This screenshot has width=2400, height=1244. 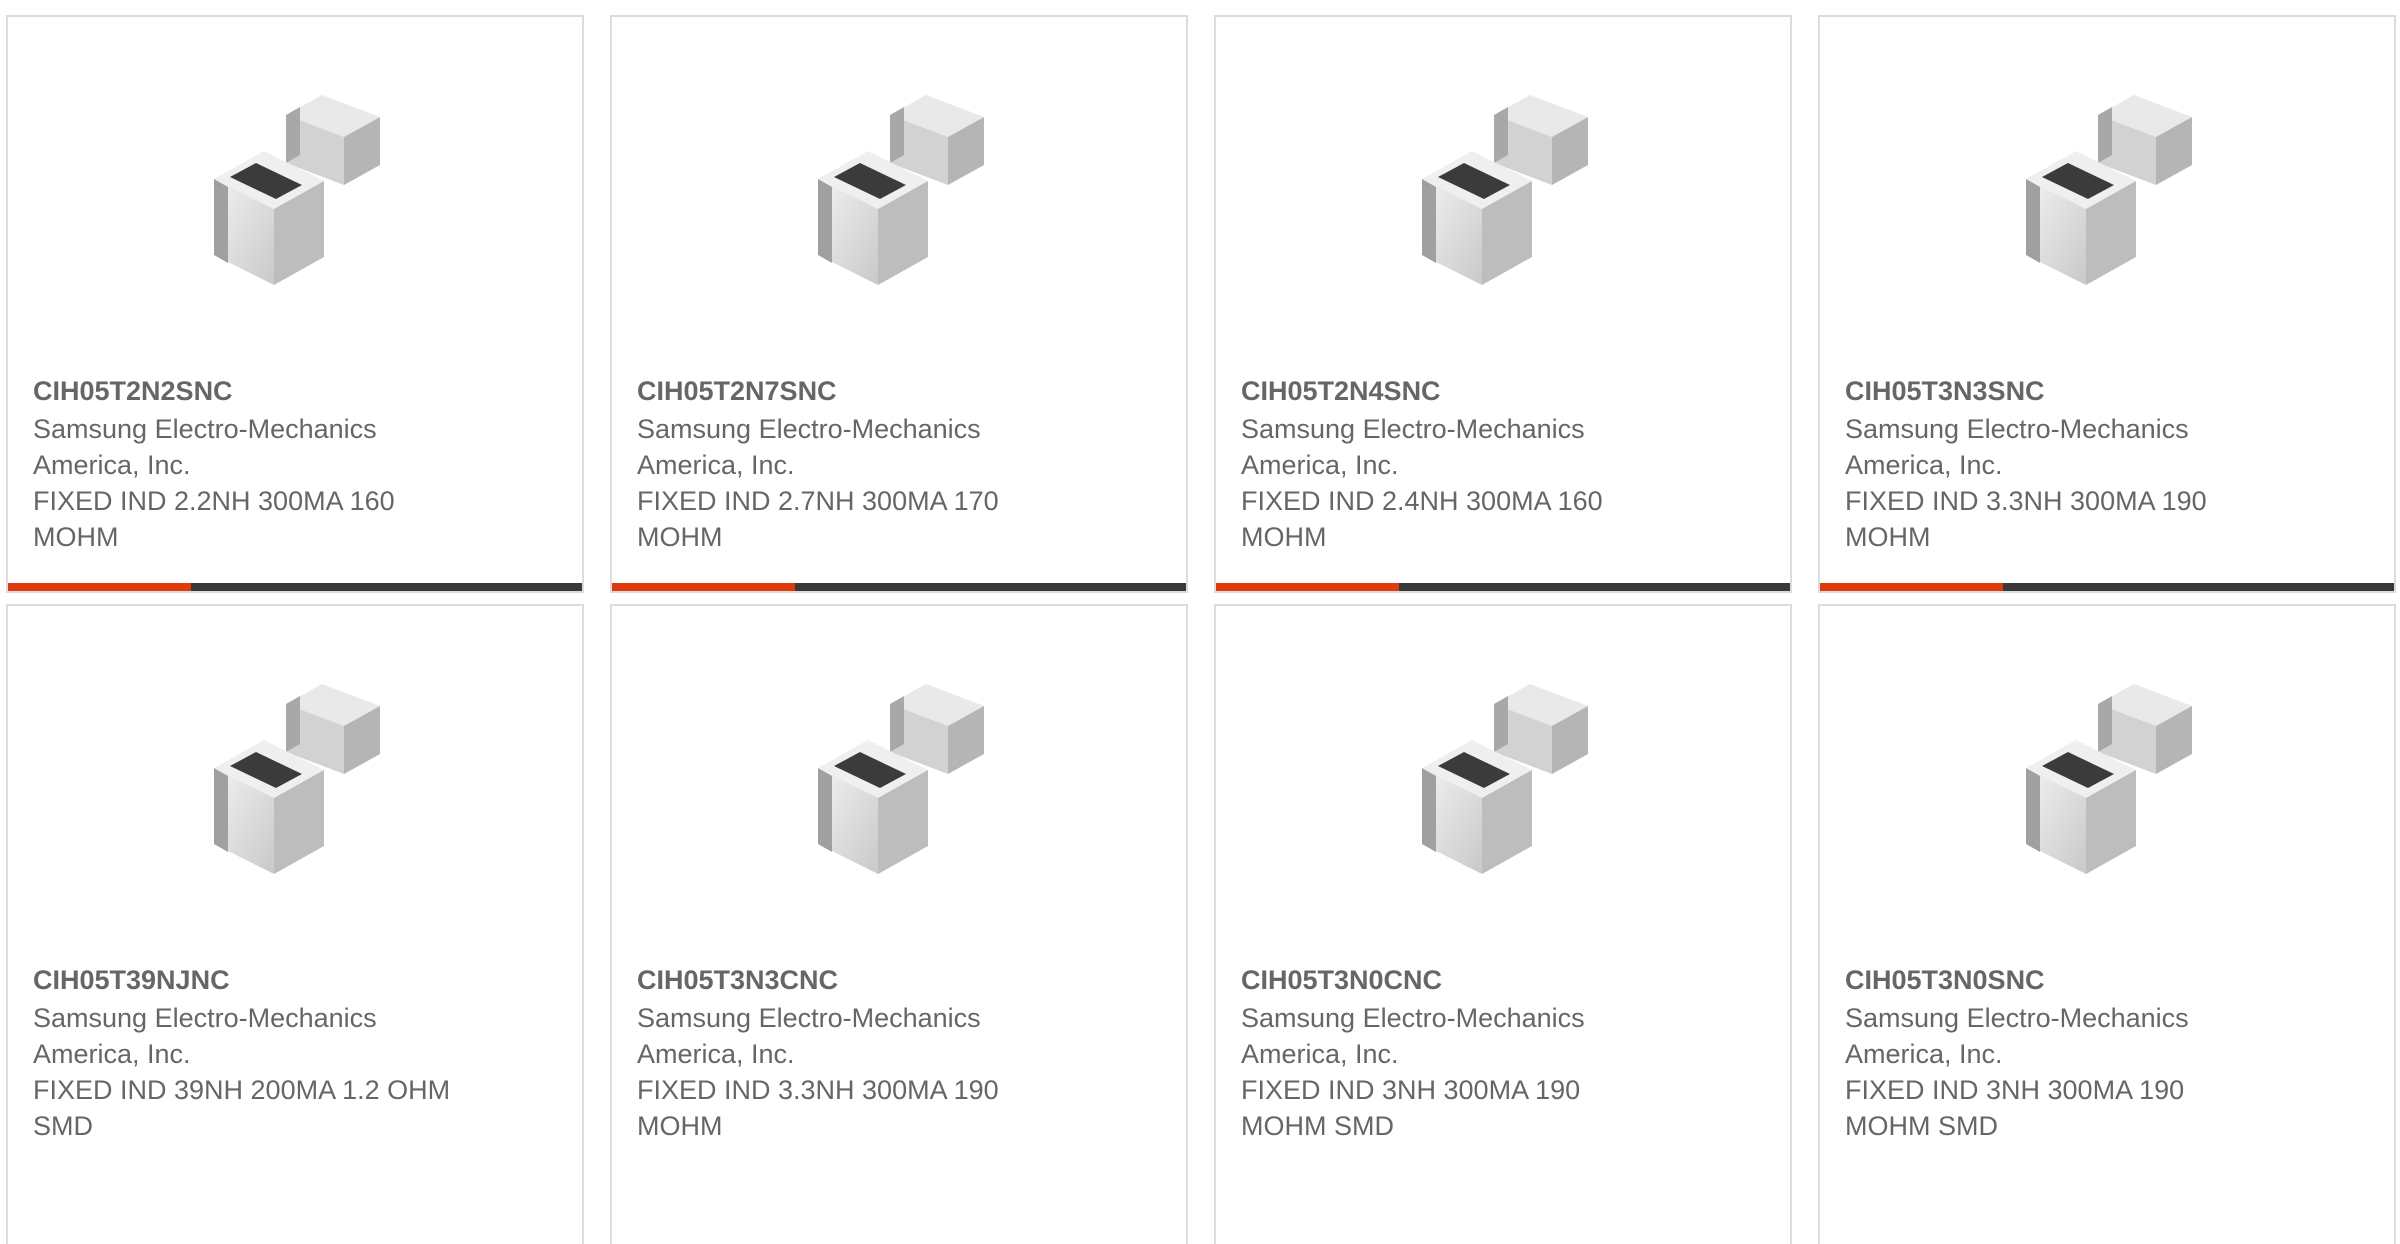 I want to click on part-number-link: CIH05T39NJNC, so click(x=248, y=980).